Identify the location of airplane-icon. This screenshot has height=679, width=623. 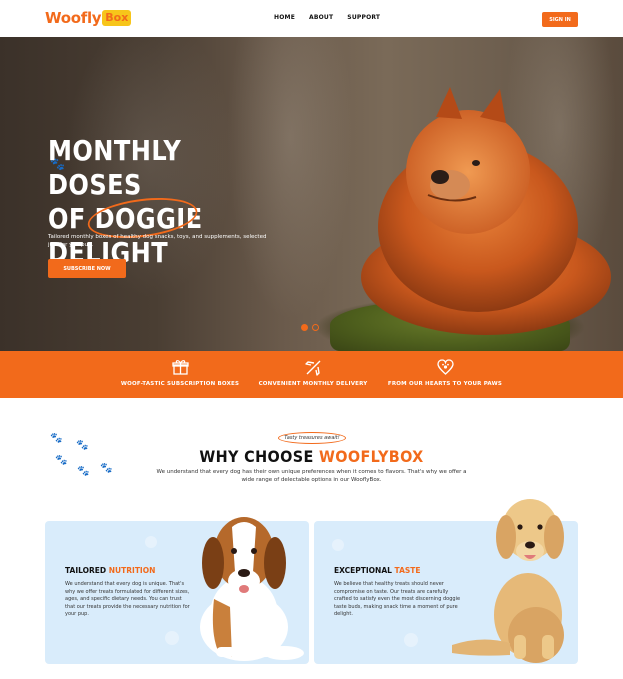
(313, 367).